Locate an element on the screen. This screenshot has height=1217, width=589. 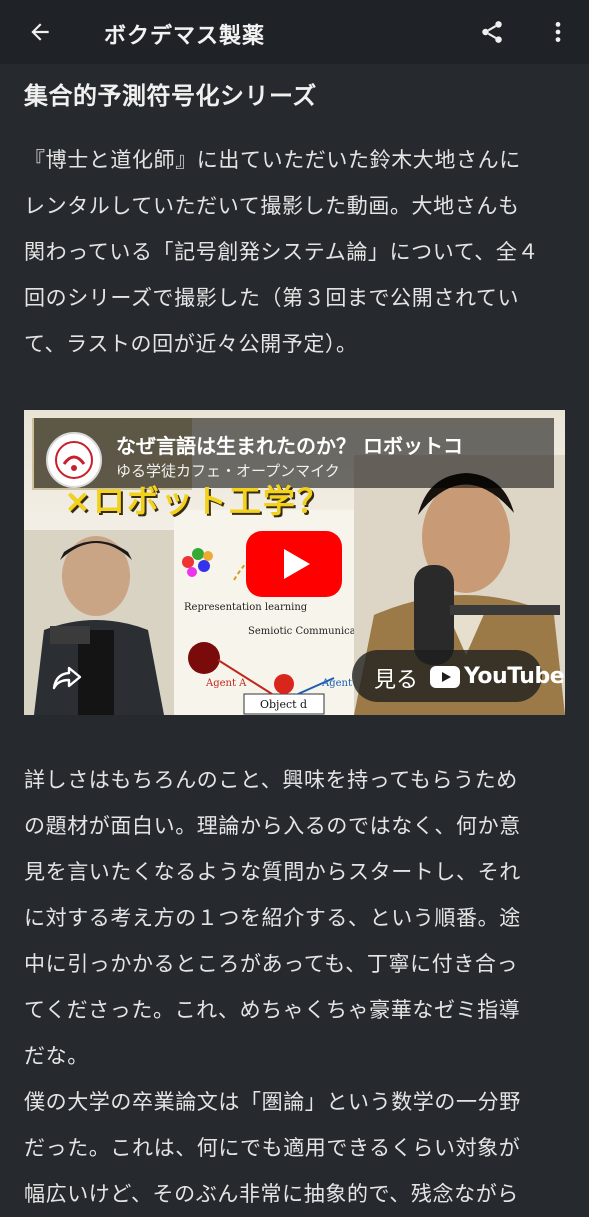
more-options-button is located at coordinates (558, 32).